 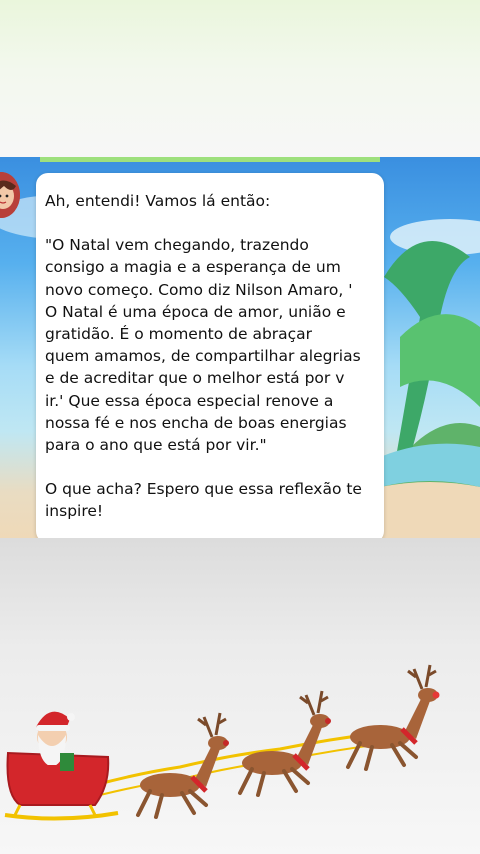 What do you see at coordinates (393, 717) in the screenshot?
I see `reindeer-icon` at bounding box center [393, 717].